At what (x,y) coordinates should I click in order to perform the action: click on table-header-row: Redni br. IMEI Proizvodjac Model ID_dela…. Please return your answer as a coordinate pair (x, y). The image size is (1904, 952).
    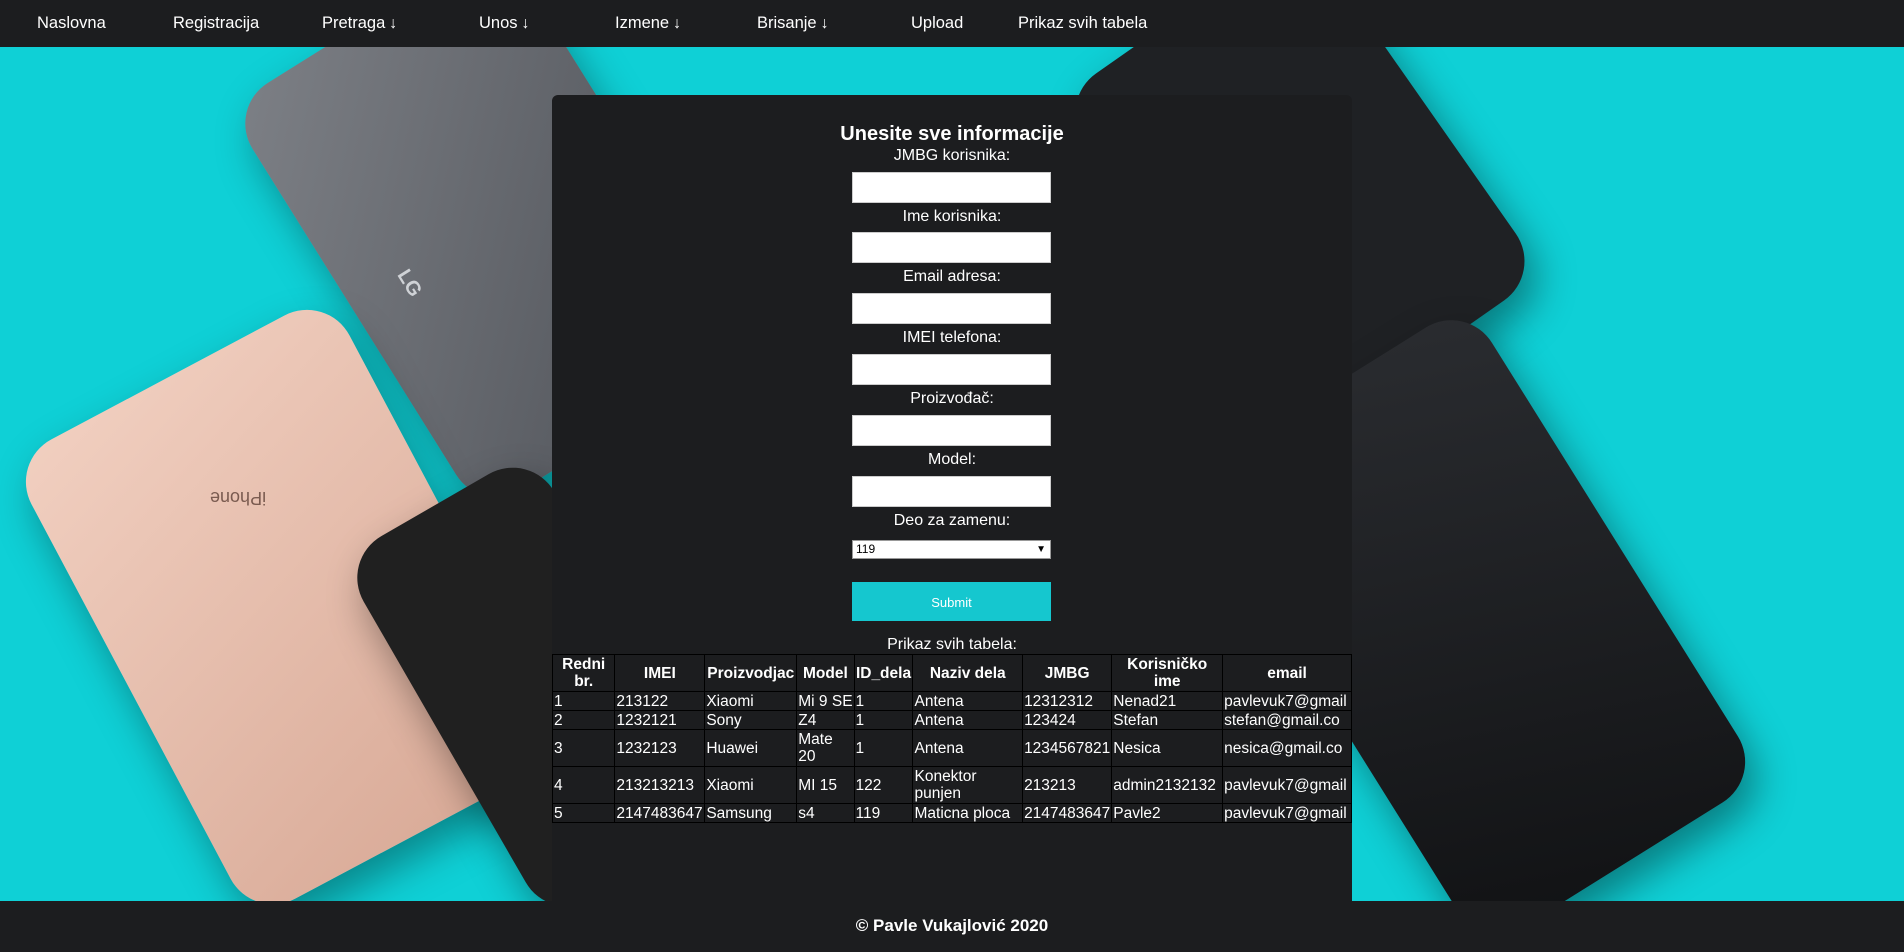
    Looking at the image, I should click on (951, 673).